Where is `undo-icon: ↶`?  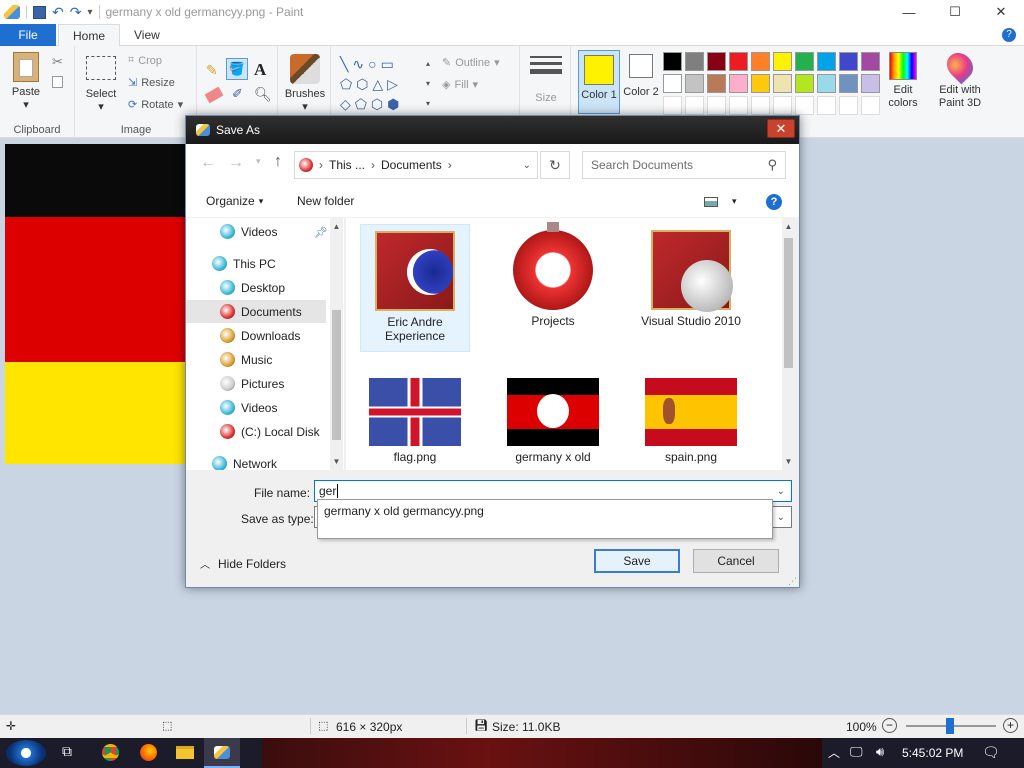 undo-icon: ↶ is located at coordinates (58, 12).